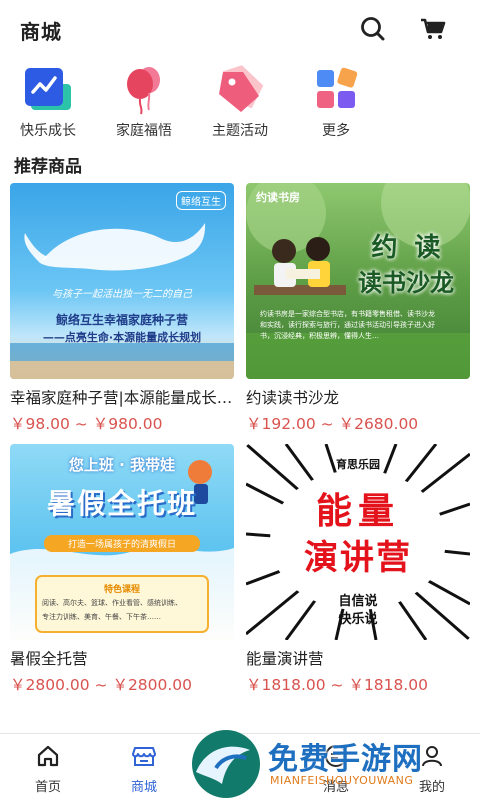 Image resolution: width=480 pixels, height=801 pixels. Describe the element at coordinates (48, 768) in the screenshot. I see `tab-home: 首页` at that location.